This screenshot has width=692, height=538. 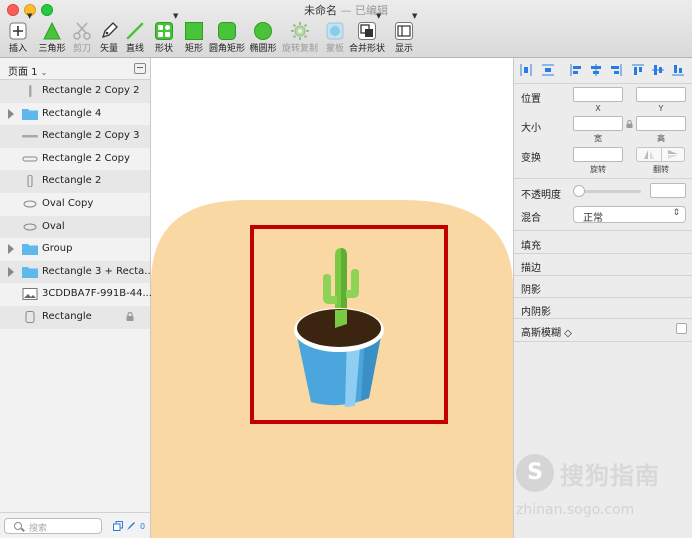 I want to click on align-middle-vertical-icon, so click(x=658, y=70).